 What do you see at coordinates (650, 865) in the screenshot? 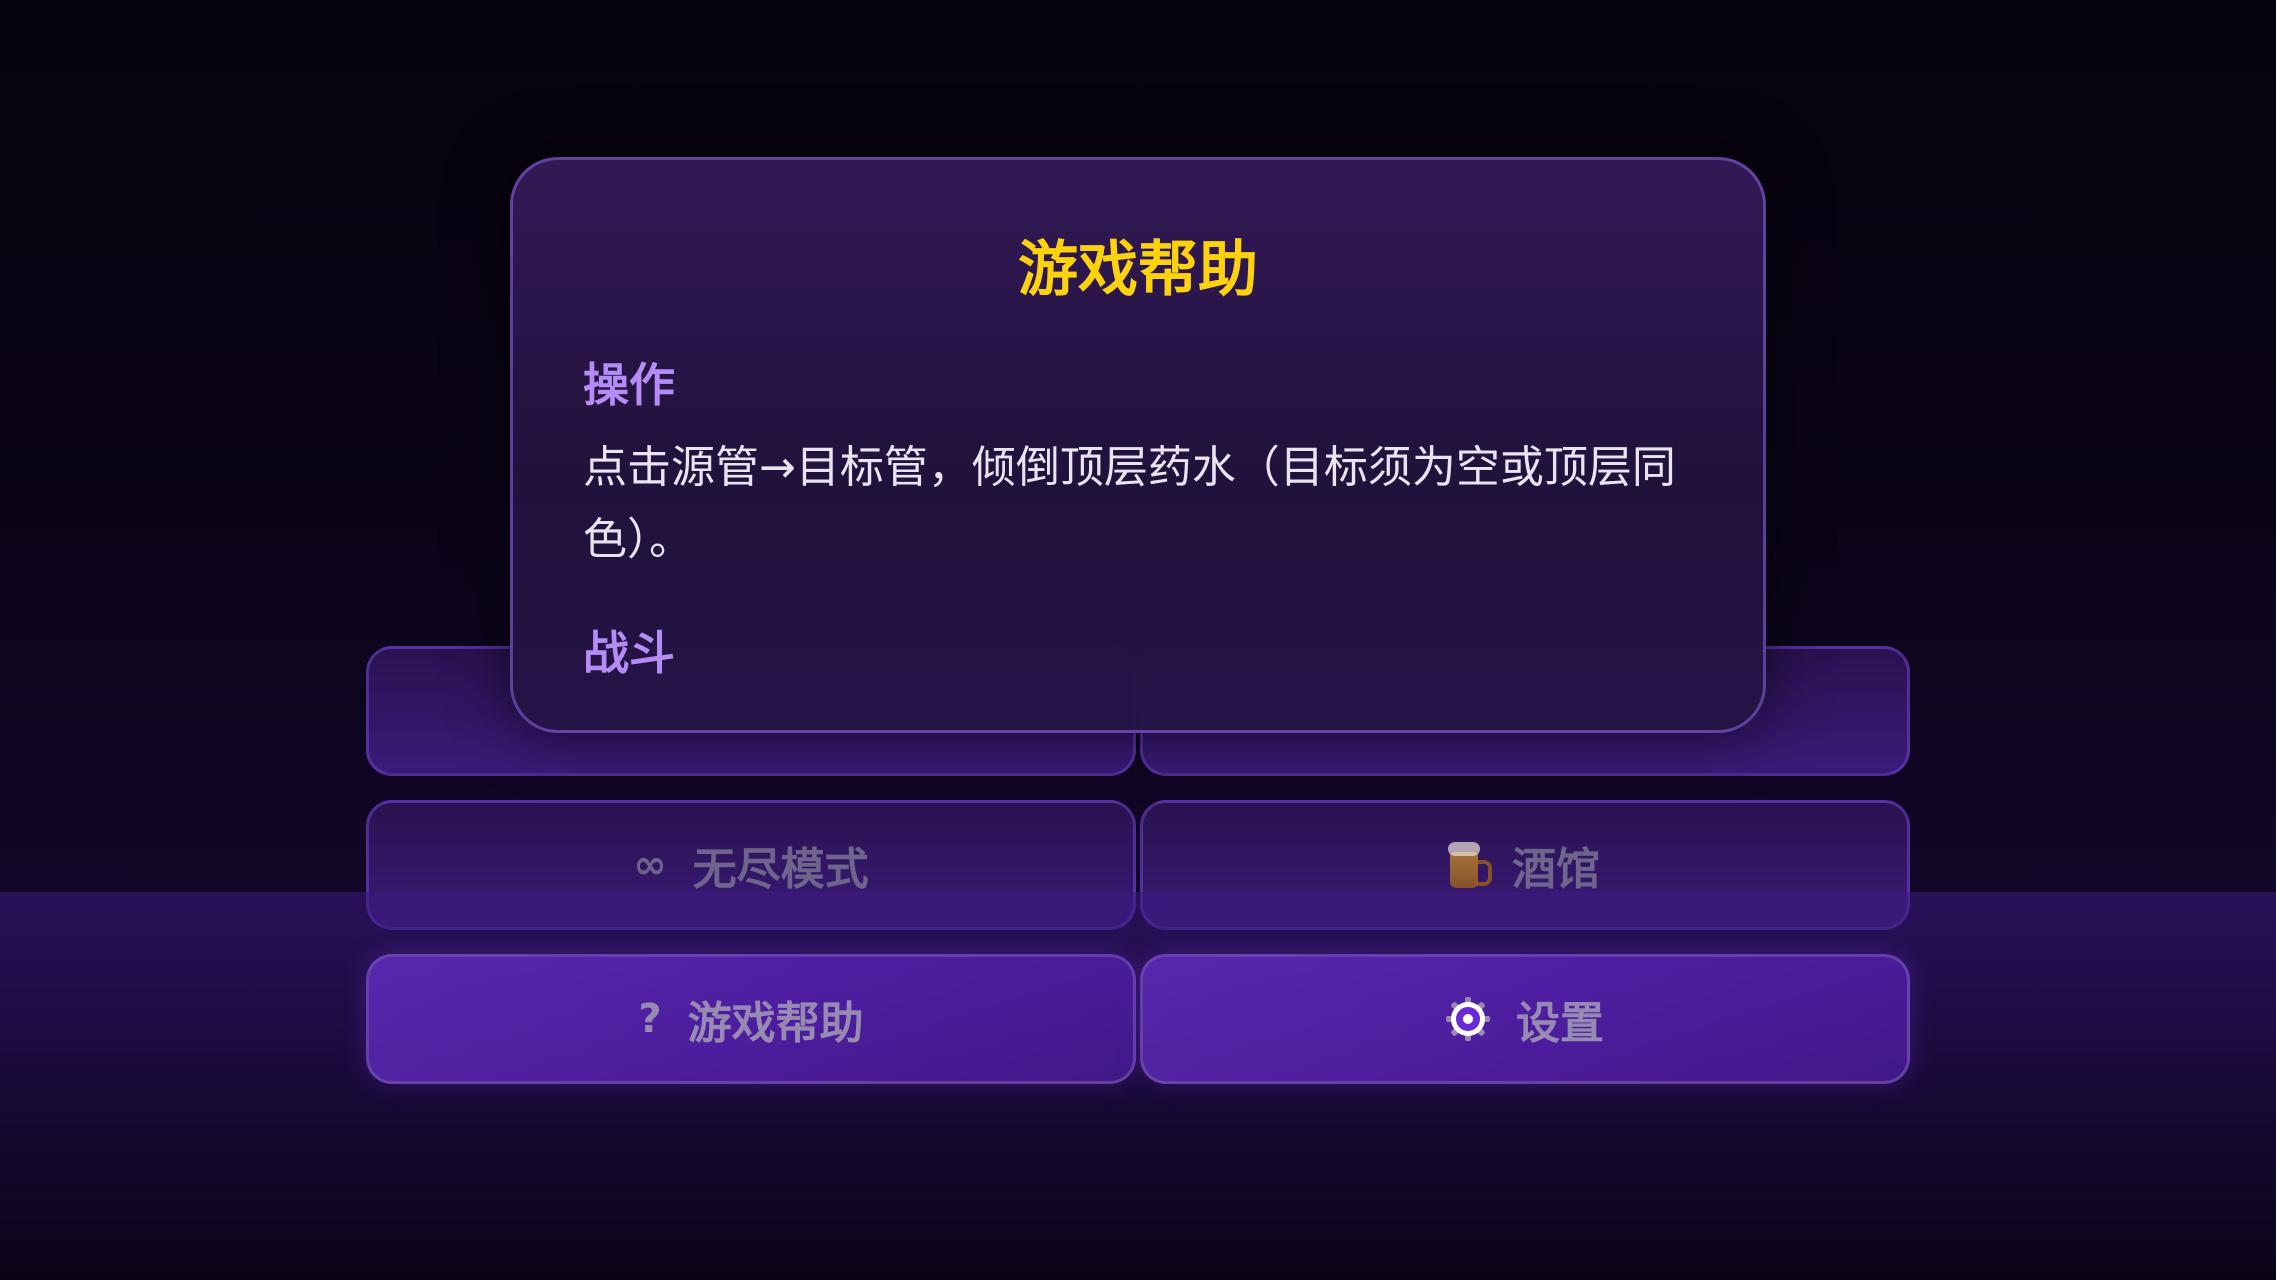
I see `infinity-icon: ∞` at bounding box center [650, 865].